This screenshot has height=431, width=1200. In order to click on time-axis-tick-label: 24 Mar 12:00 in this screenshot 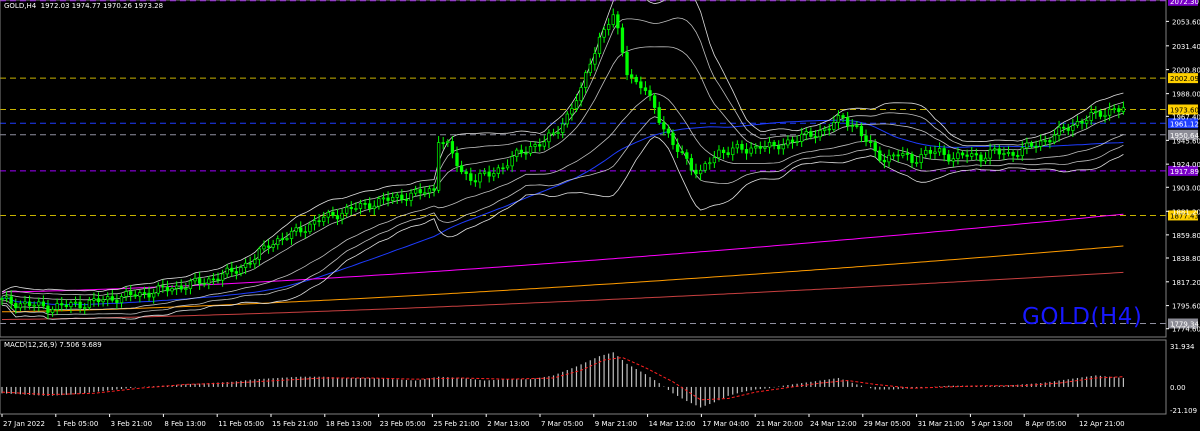, I will do `click(833, 424)`.